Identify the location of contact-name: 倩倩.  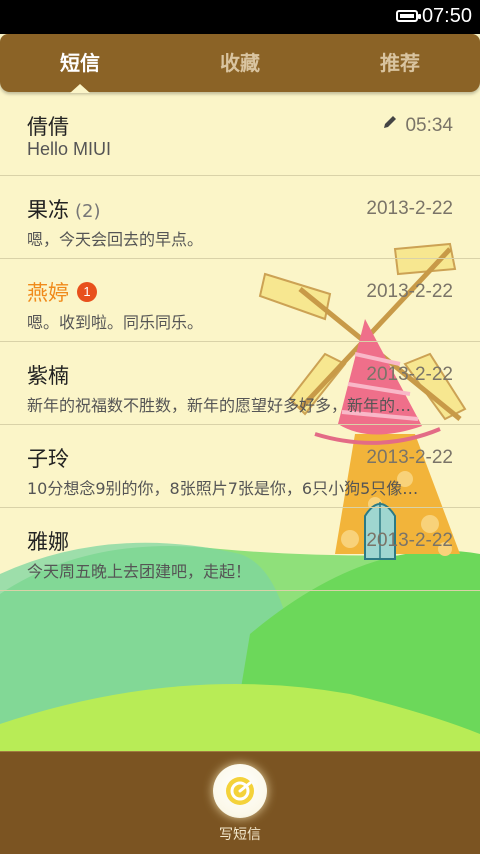
(48, 127).